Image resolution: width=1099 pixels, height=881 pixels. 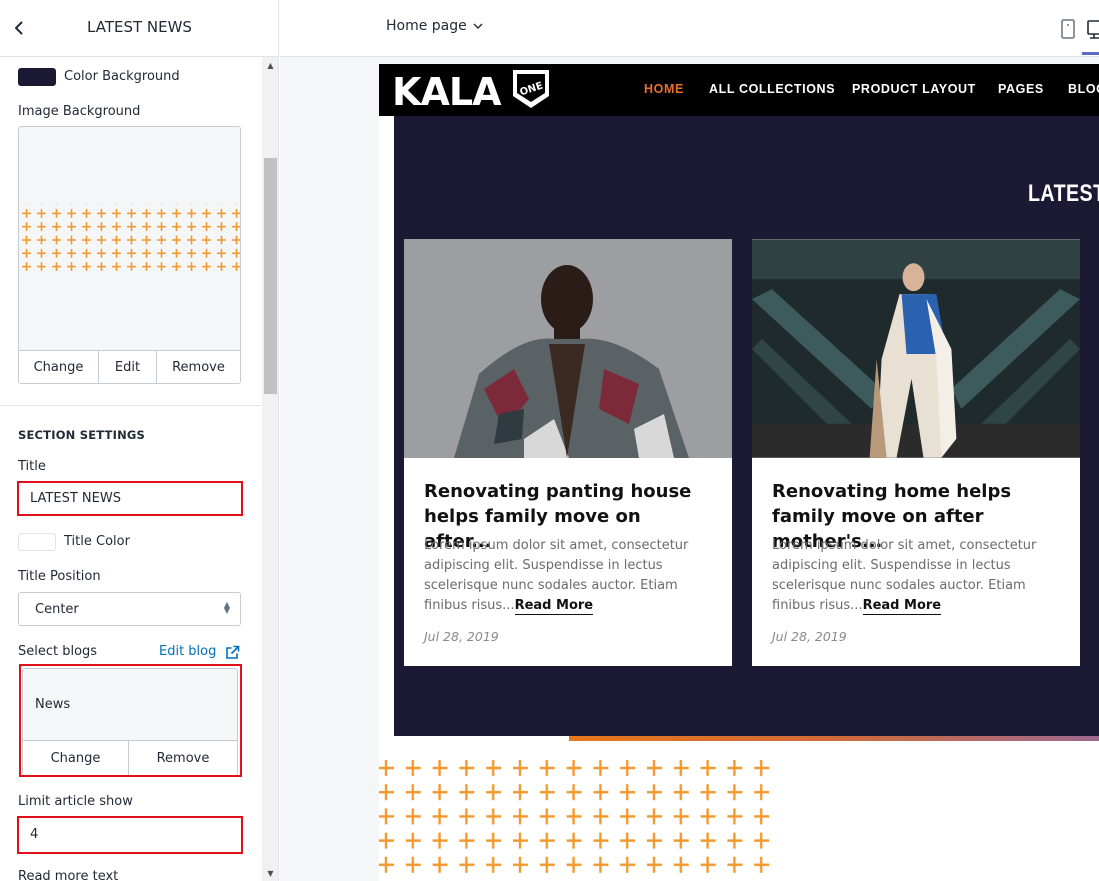 What do you see at coordinates (82, 435) in the screenshot?
I see `section-settings-heading: SECTION SETTINGS` at bounding box center [82, 435].